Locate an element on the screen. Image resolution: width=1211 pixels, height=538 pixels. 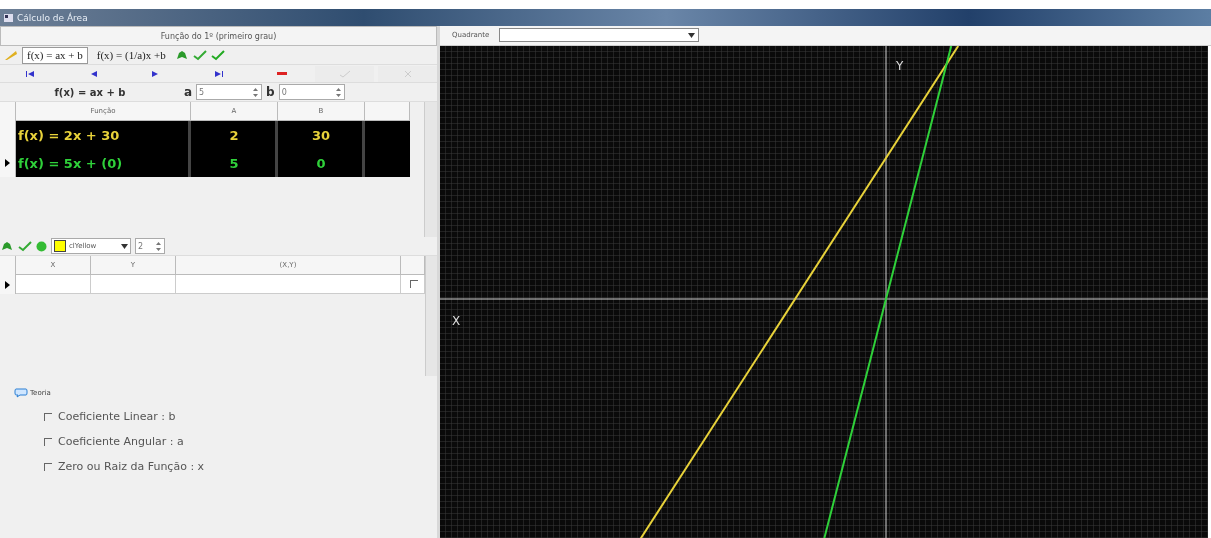
quadrant-select is located at coordinates (599, 35).